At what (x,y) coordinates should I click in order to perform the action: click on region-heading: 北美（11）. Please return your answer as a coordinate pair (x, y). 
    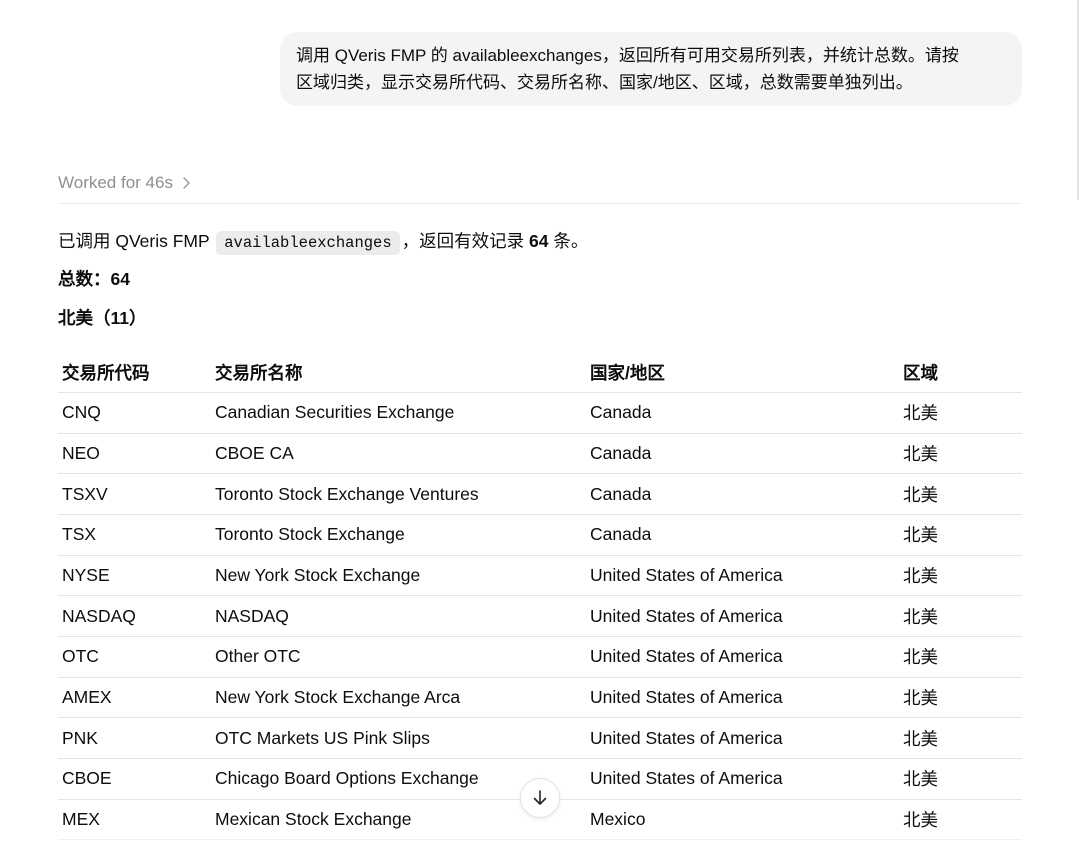
    Looking at the image, I should click on (102, 318).